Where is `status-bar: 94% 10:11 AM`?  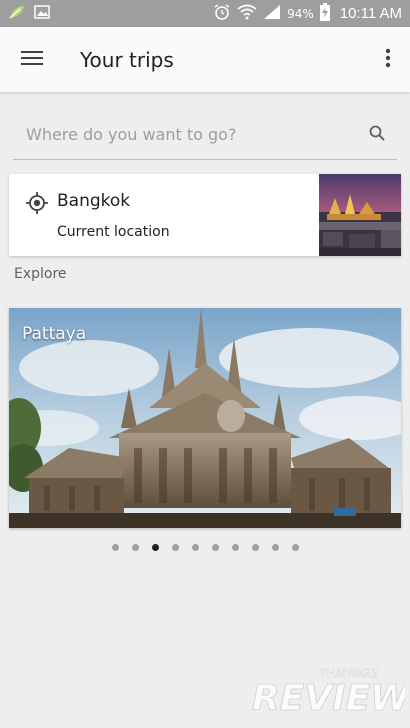 status-bar: 94% 10:11 AM is located at coordinates (205, 13).